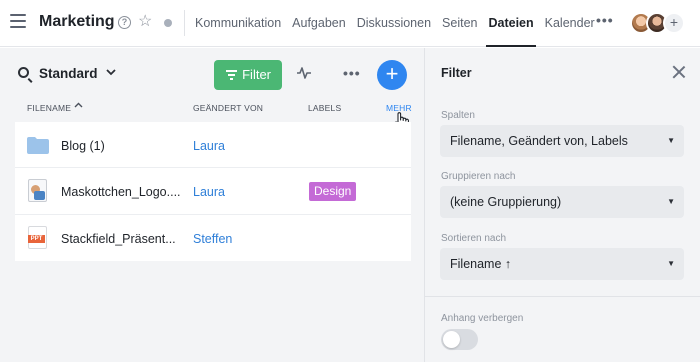  I want to click on table-row: Maskottchen_Logo.... Laura Design, so click(213, 191).